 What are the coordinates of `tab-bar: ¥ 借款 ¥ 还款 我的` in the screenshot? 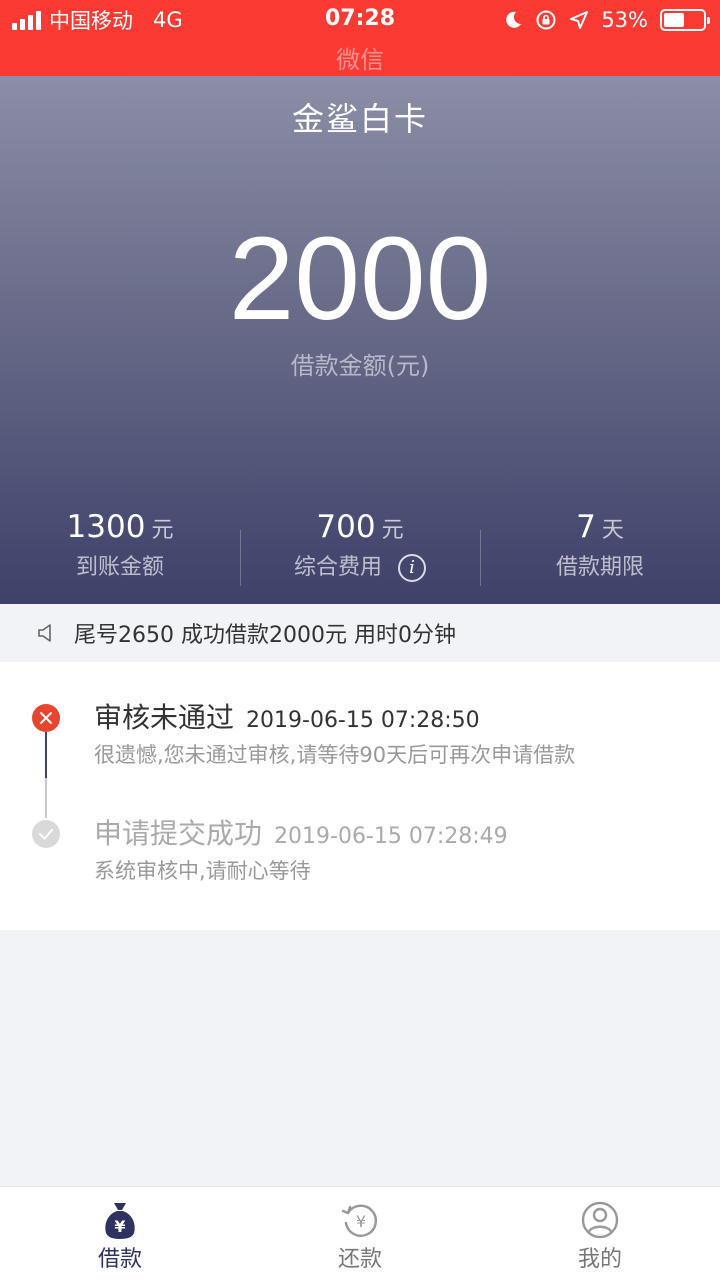 It's located at (360, 1233).